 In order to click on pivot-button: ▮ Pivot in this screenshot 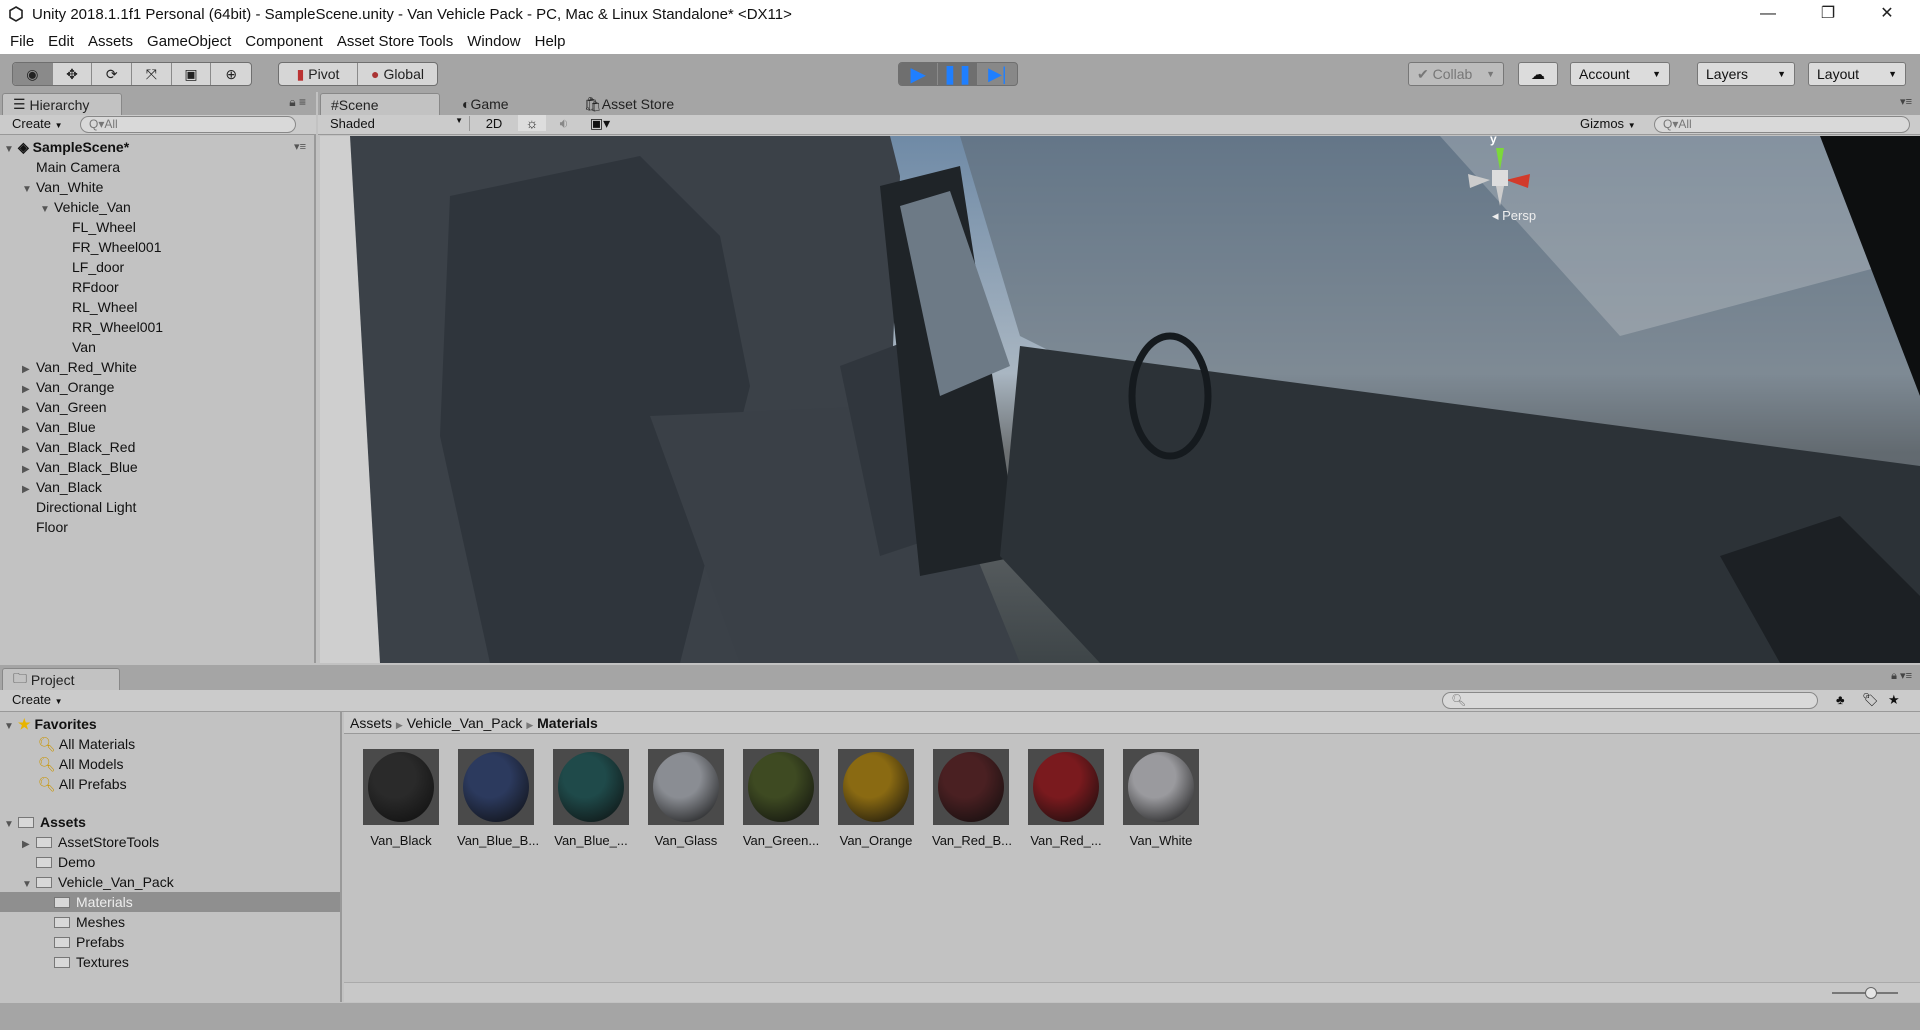, I will do `click(318, 74)`.